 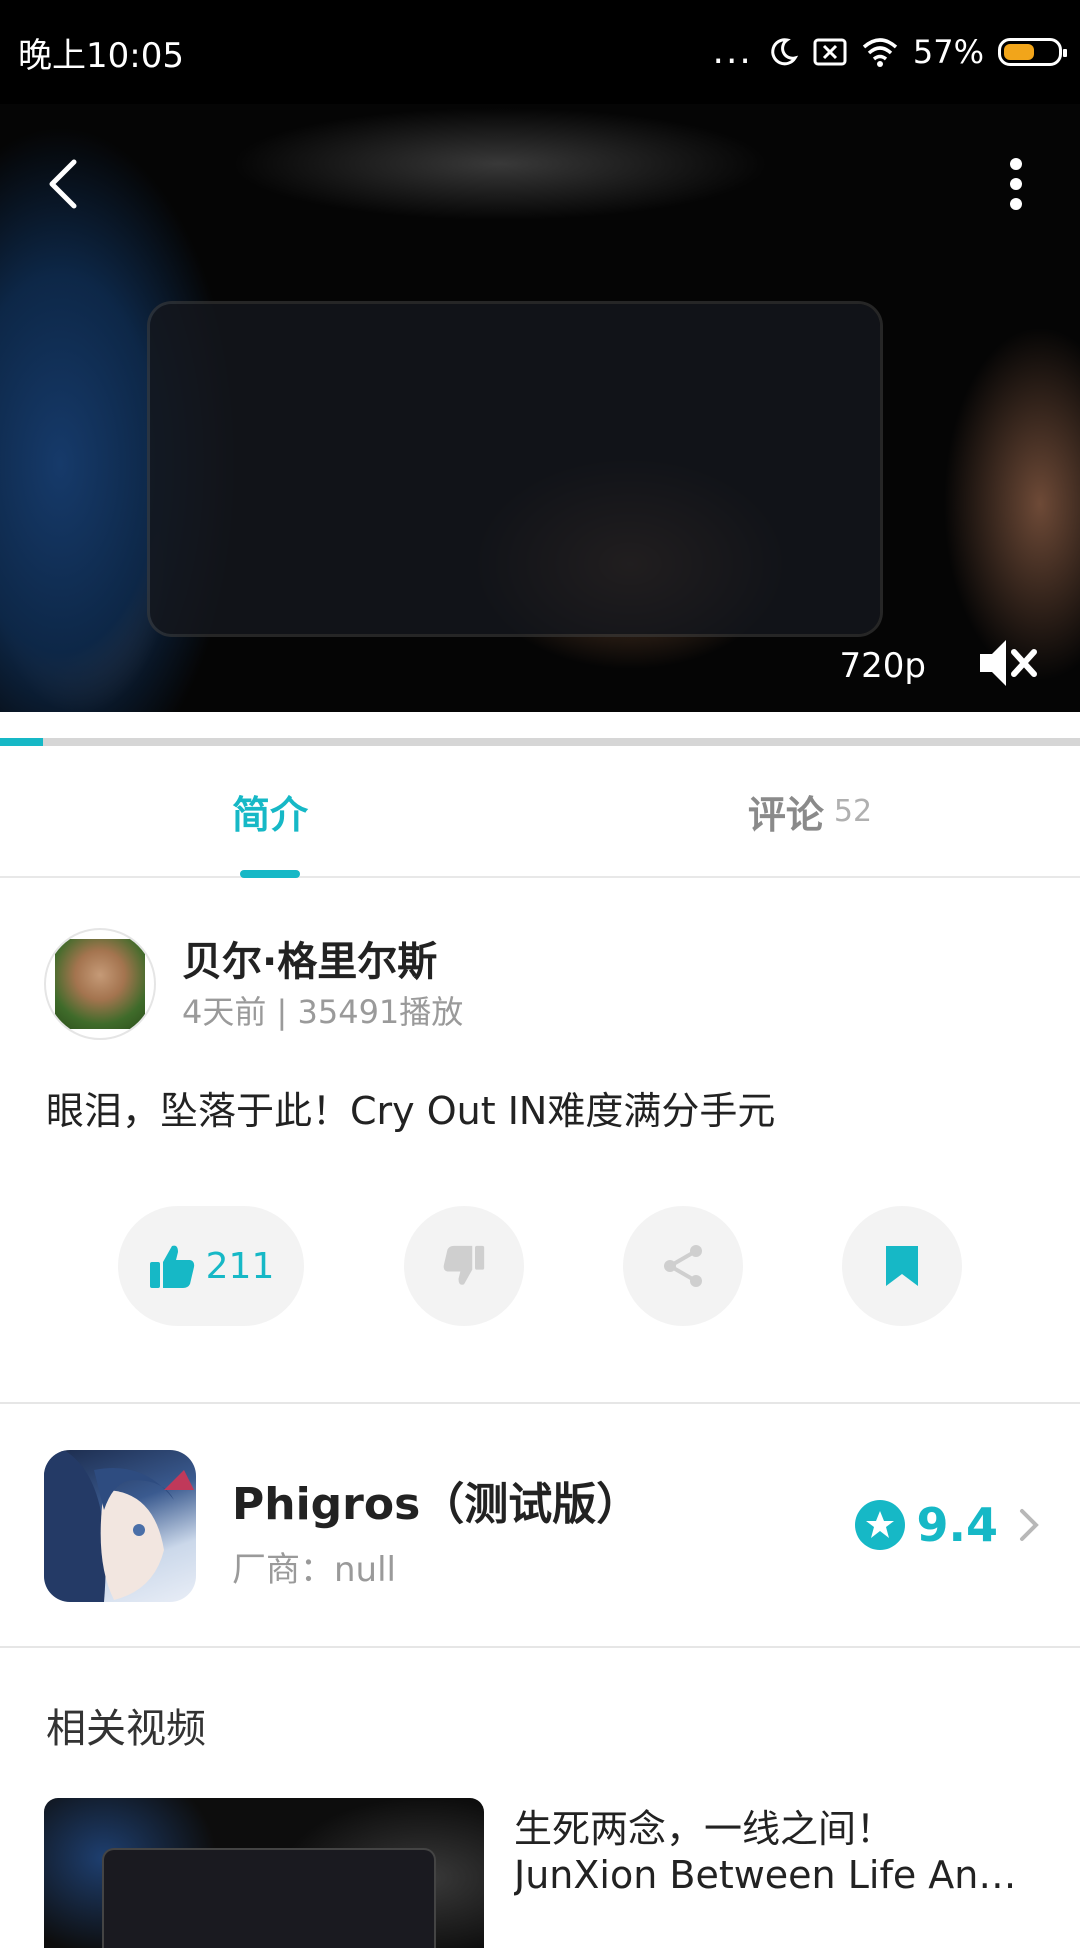 I want to click on tab-comments-label: 评论, so click(x=785, y=814).